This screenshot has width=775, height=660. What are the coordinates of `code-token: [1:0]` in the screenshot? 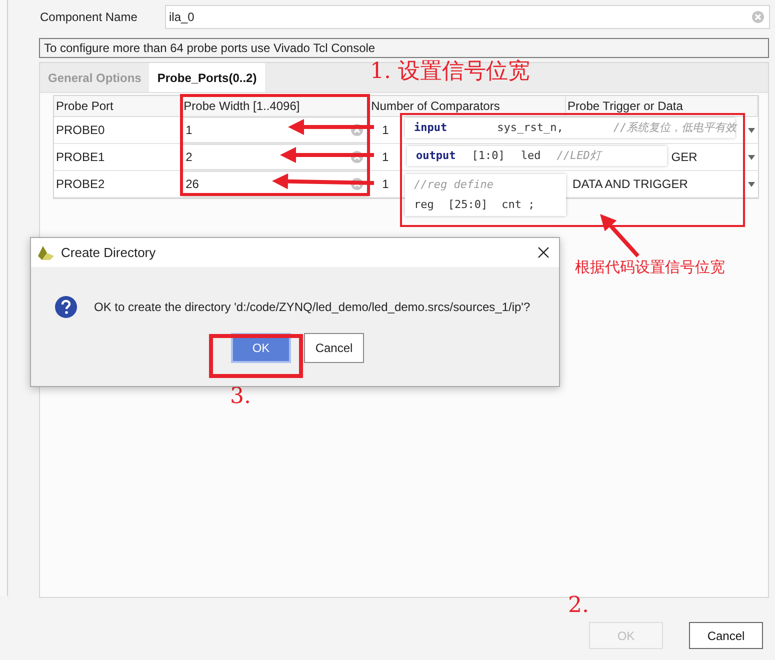 It's located at (488, 156).